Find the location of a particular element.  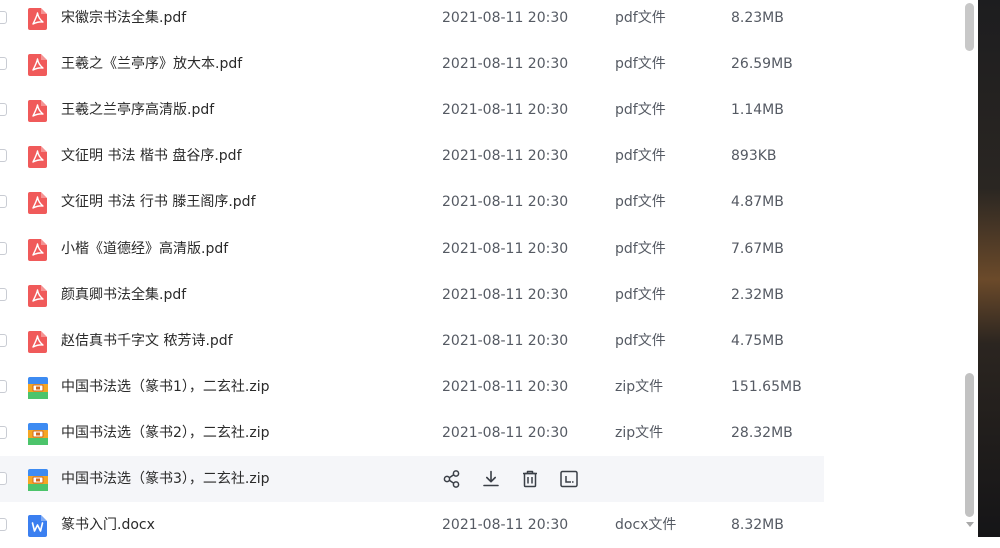

file-size: 1.14MB is located at coordinates (757, 110).